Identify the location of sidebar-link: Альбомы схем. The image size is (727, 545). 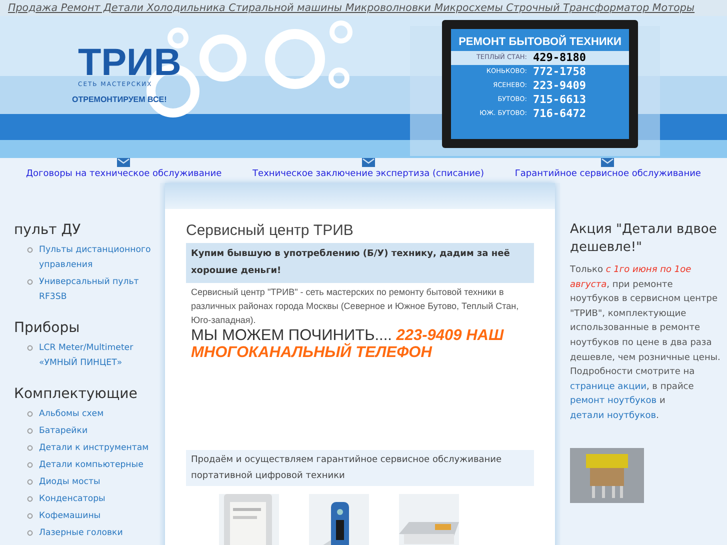
(71, 414).